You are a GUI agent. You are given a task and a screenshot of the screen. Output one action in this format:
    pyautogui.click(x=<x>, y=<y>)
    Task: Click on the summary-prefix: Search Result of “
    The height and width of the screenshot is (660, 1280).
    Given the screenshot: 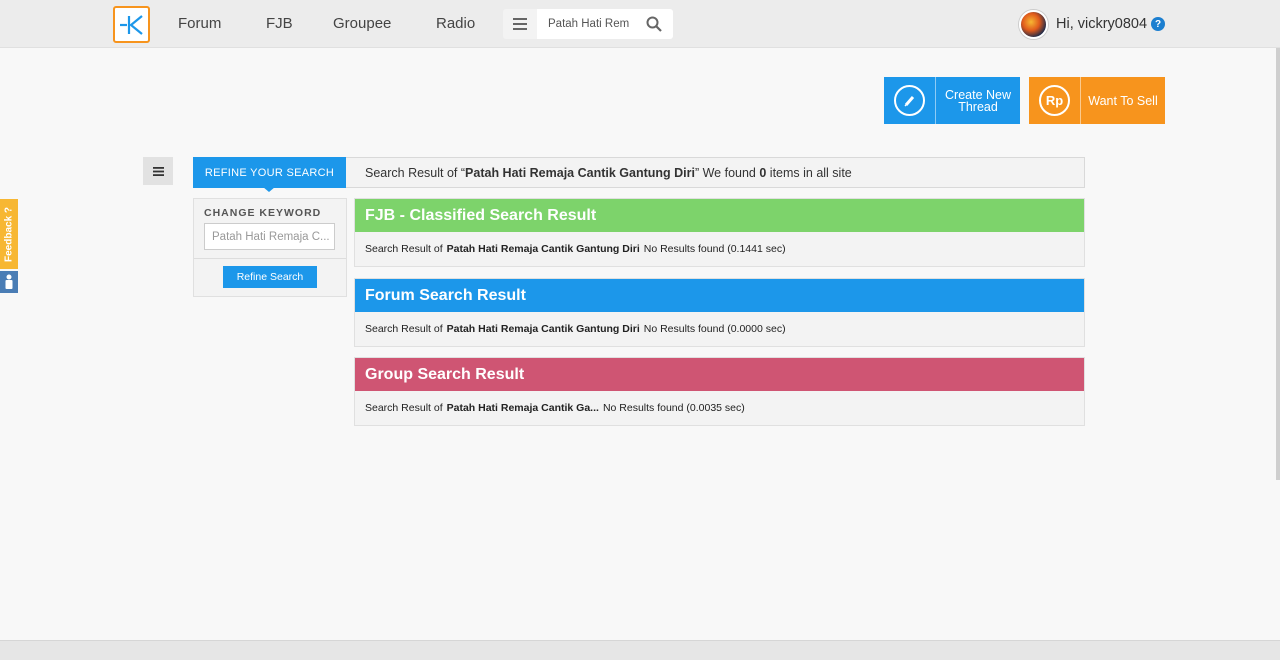 What is the action you would take?
    pyautogui.click(x=415, y=173)
    